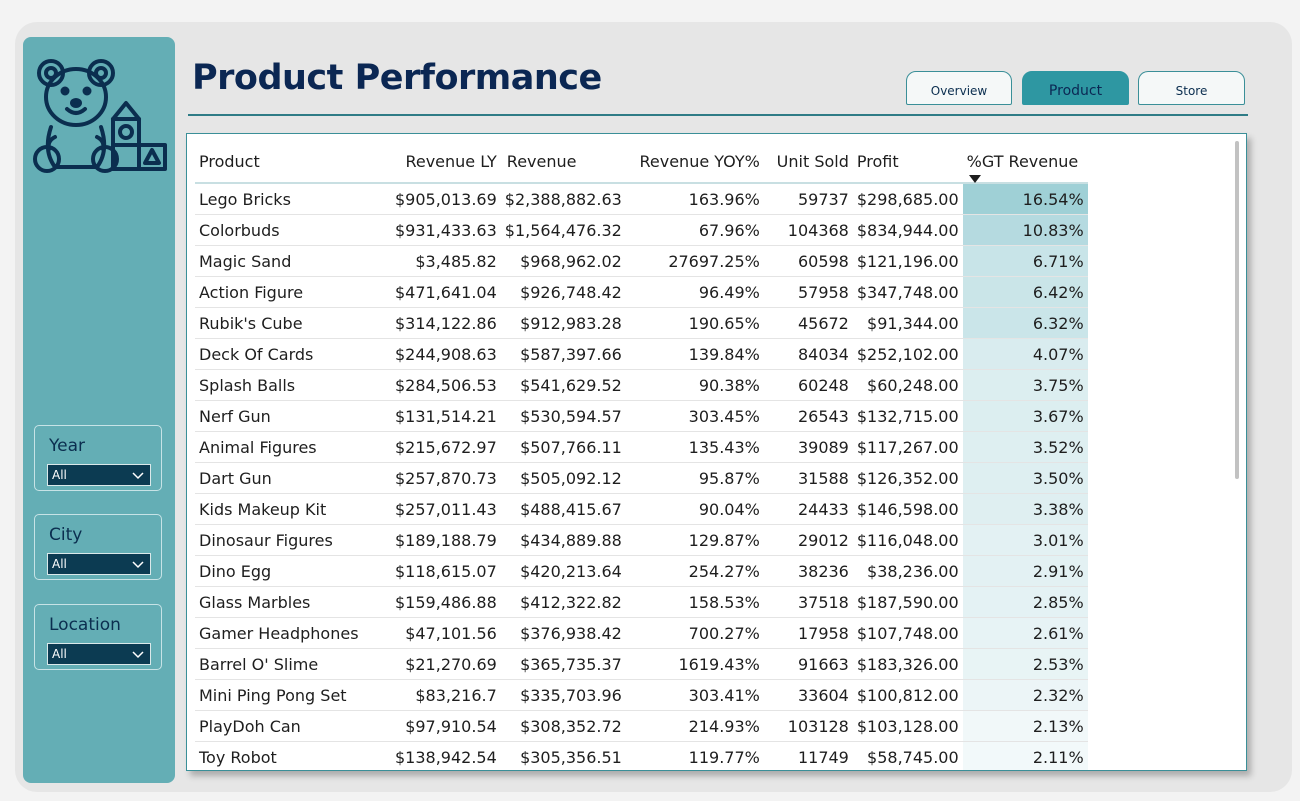  I want to click on sidebar: Year All City All Location All, so click(99, 410).